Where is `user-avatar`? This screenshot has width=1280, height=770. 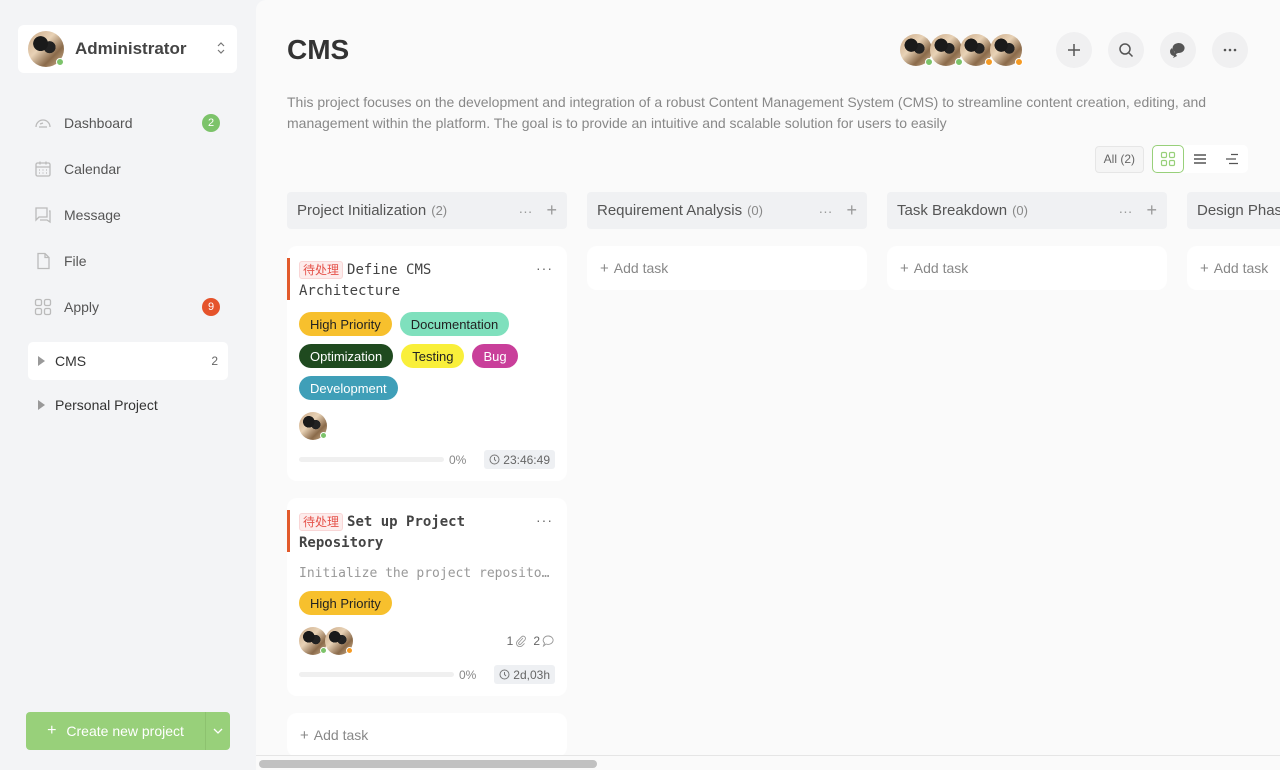 user-avatar is located at coordinates (46, 49).